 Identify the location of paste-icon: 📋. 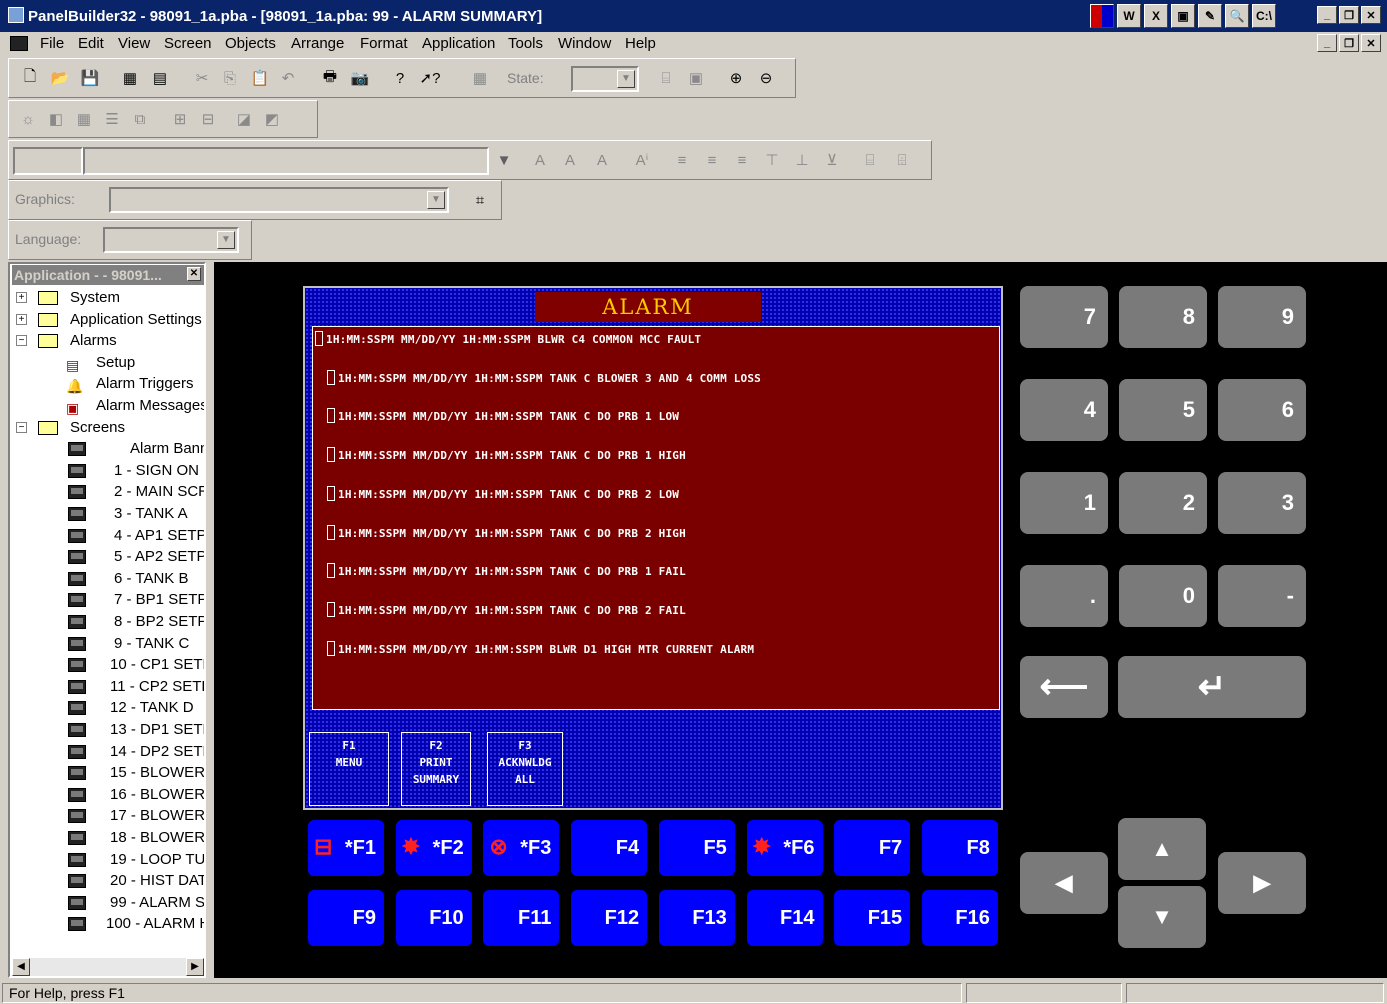
(260, 78).